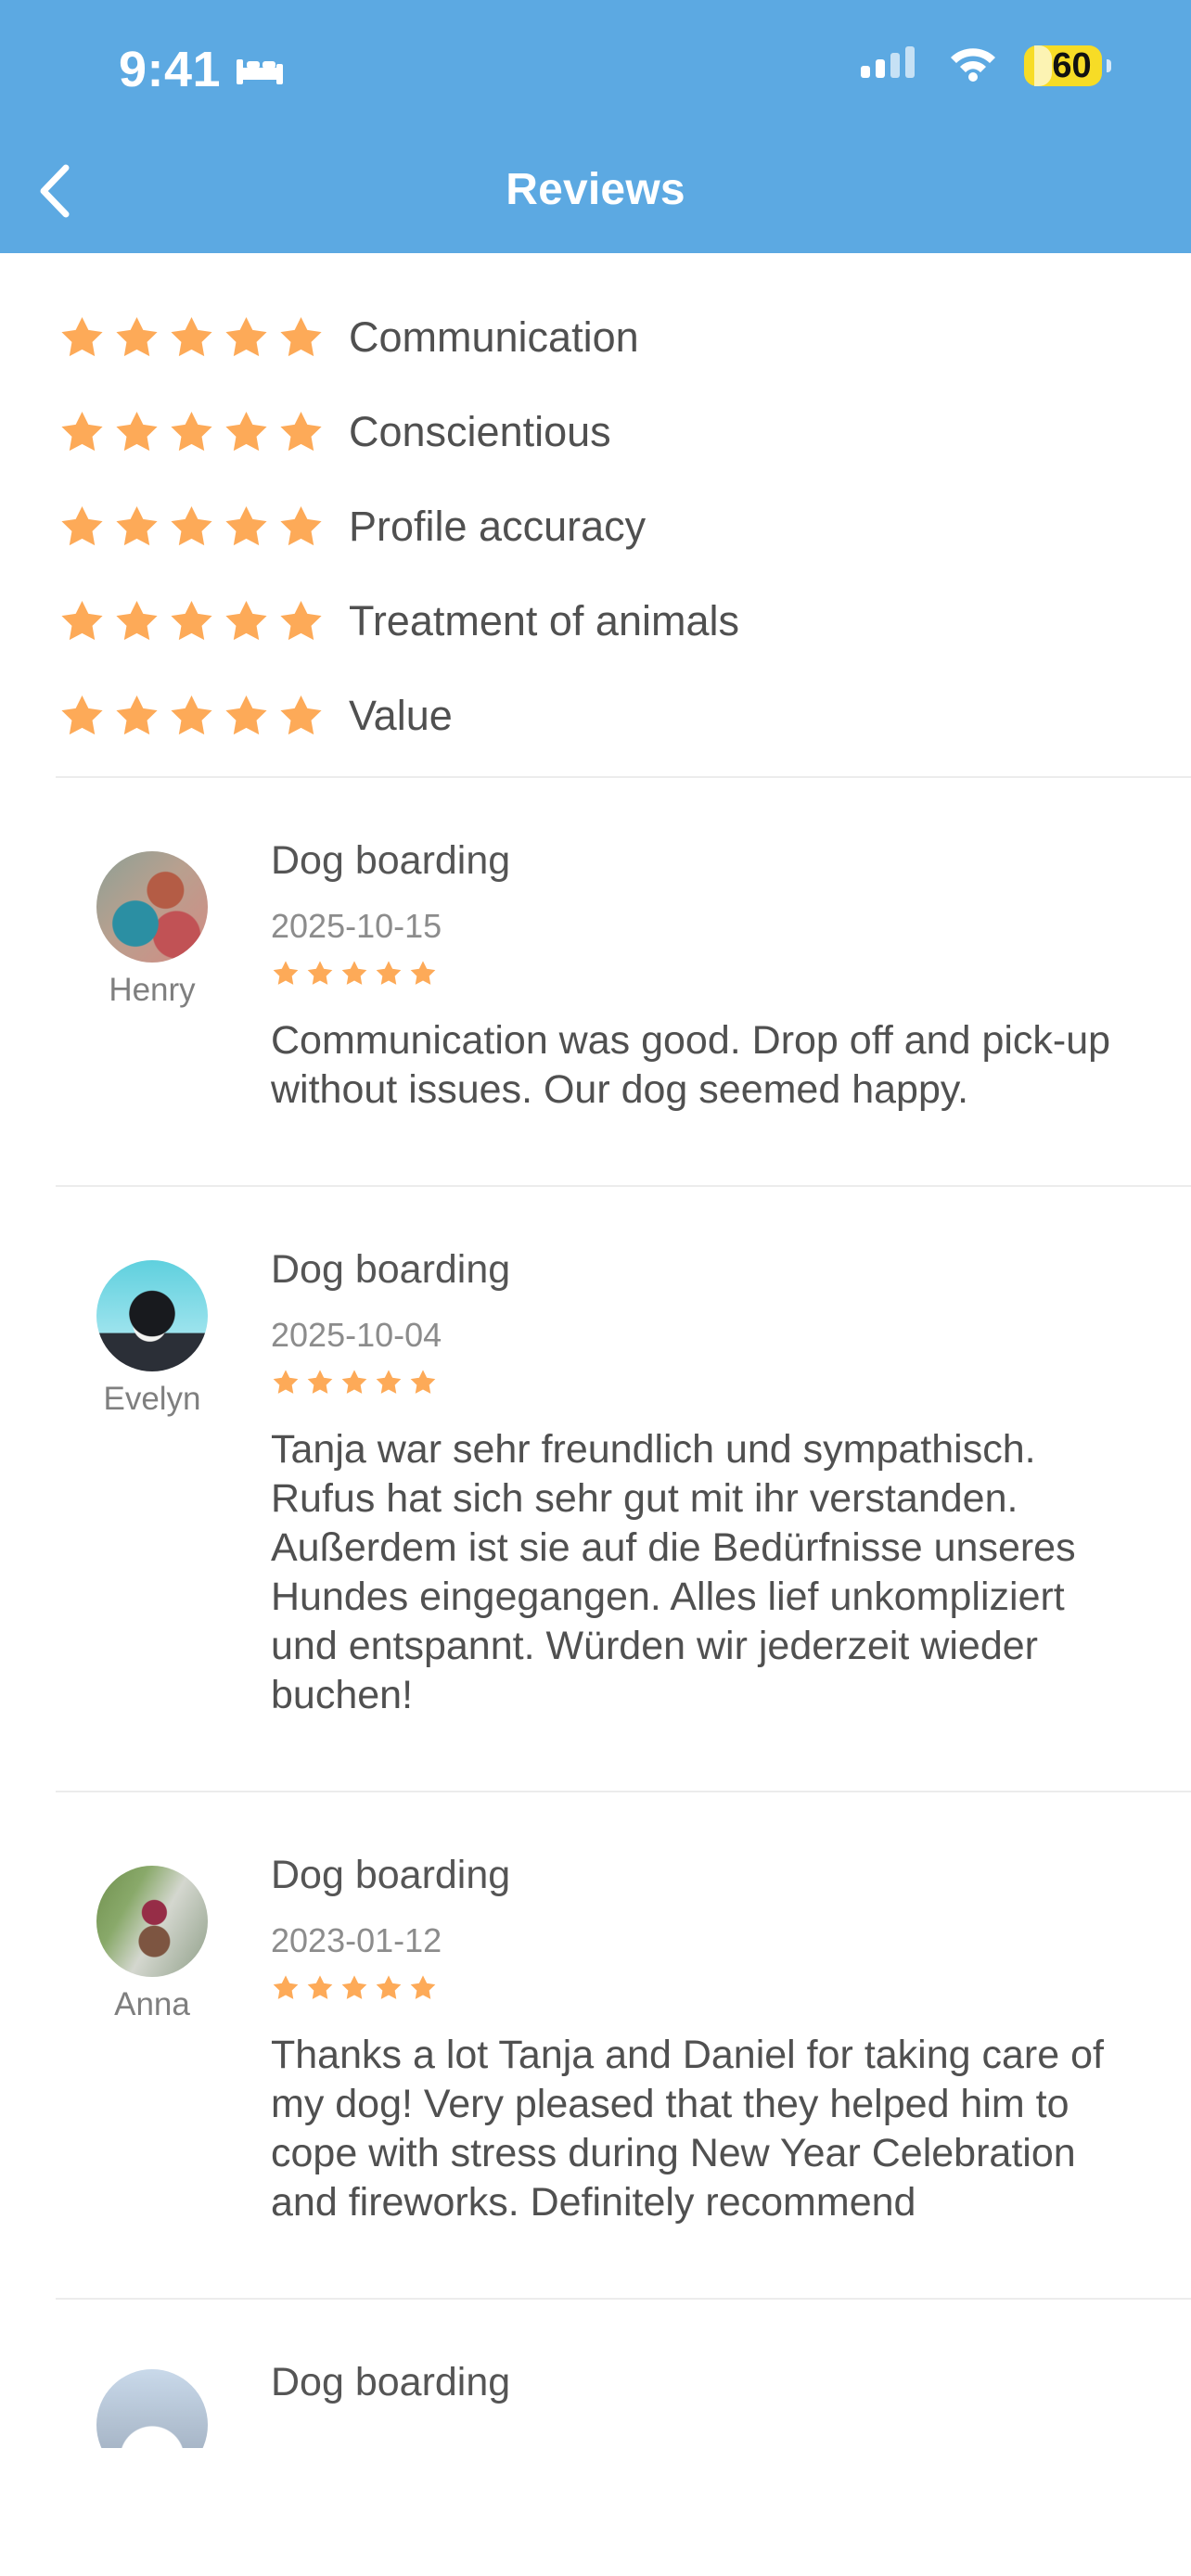 Image resolution: width=1191 pixels, height=2576 pixels. I want to click on review-header: Dog boarding, so click(705, 2352).